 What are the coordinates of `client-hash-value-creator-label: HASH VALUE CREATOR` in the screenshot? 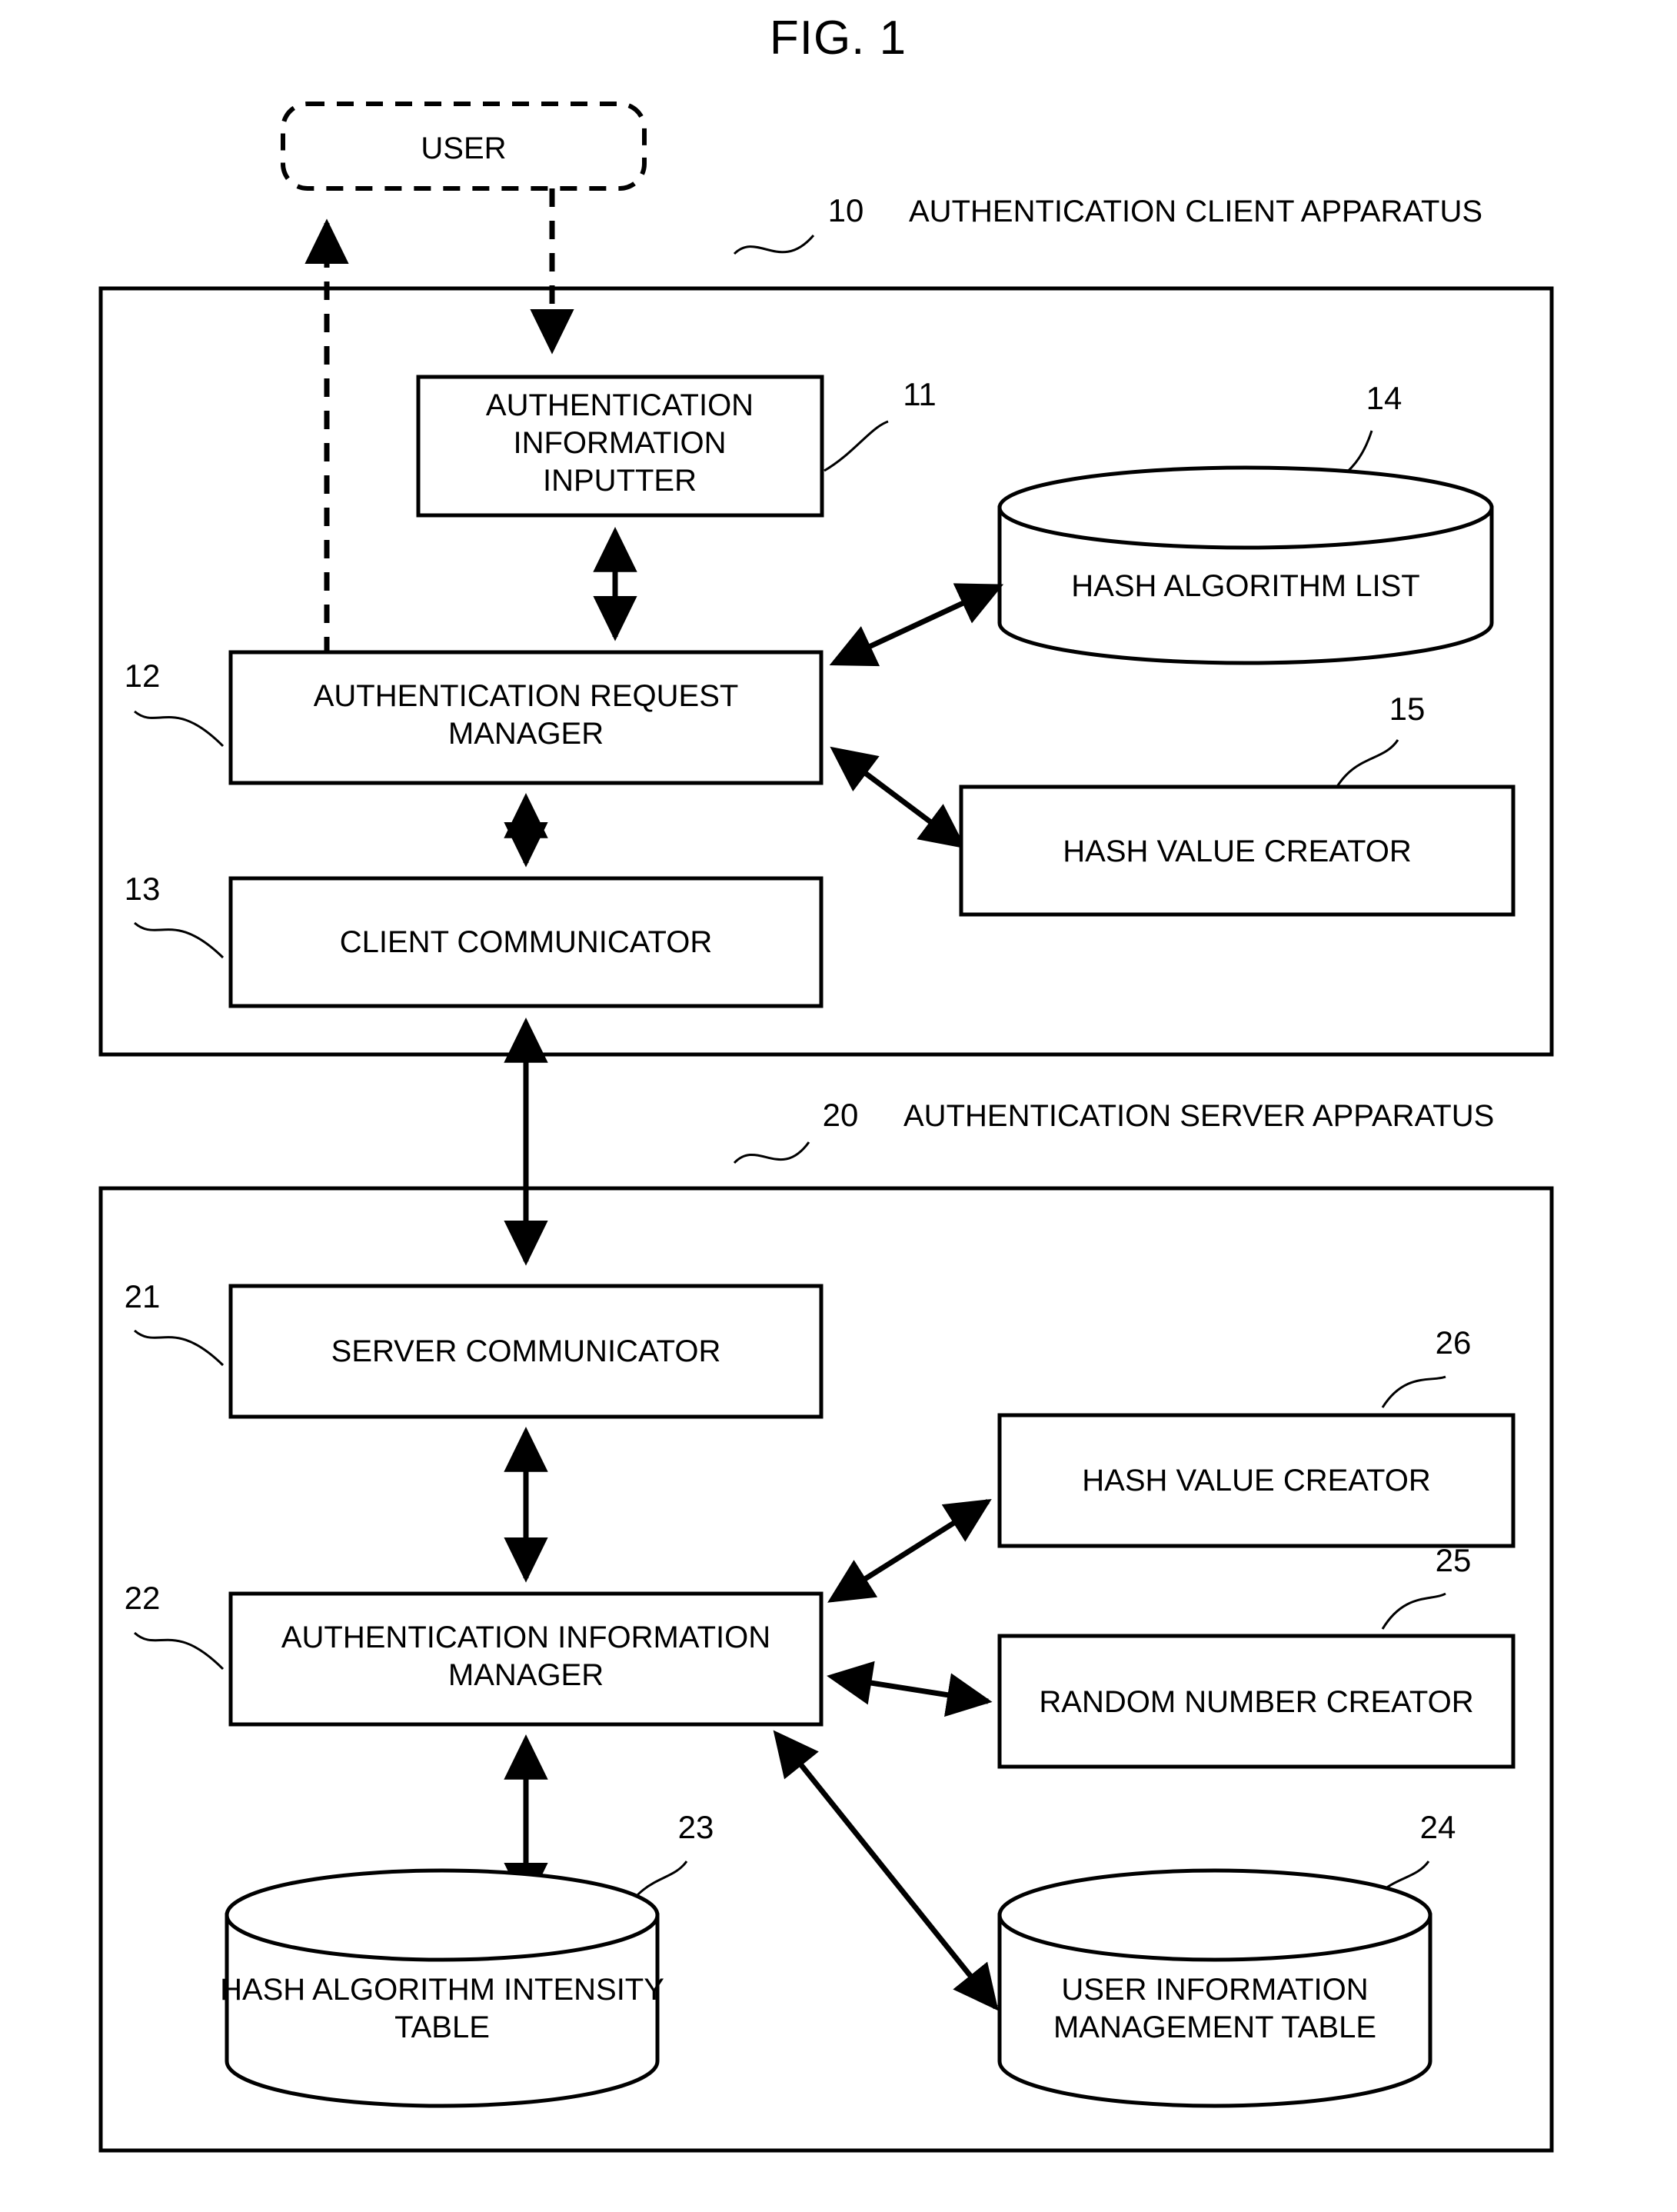 It's located at (1237, 851).